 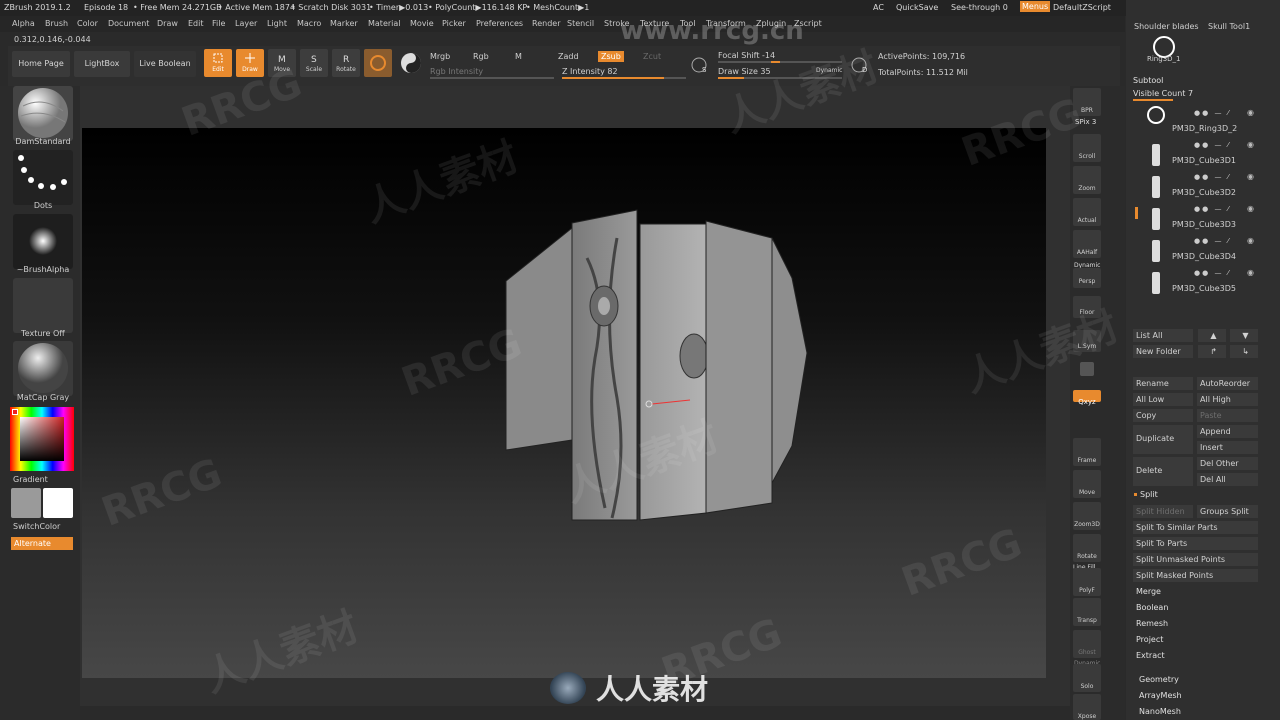 I want to click on edit-mode-button: Edit, so click(x=218, y=63).